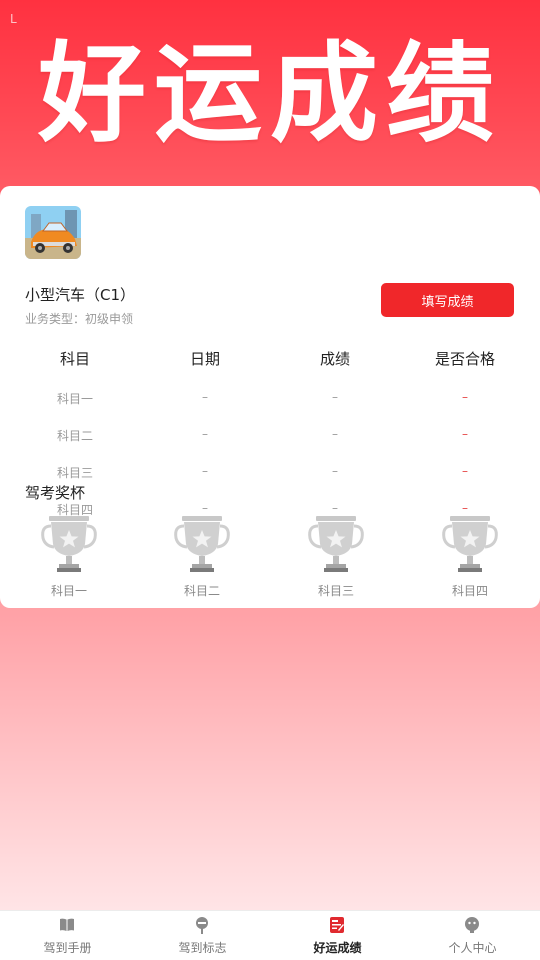  I want to click on row-subject: 科目一, so click(74, 399).